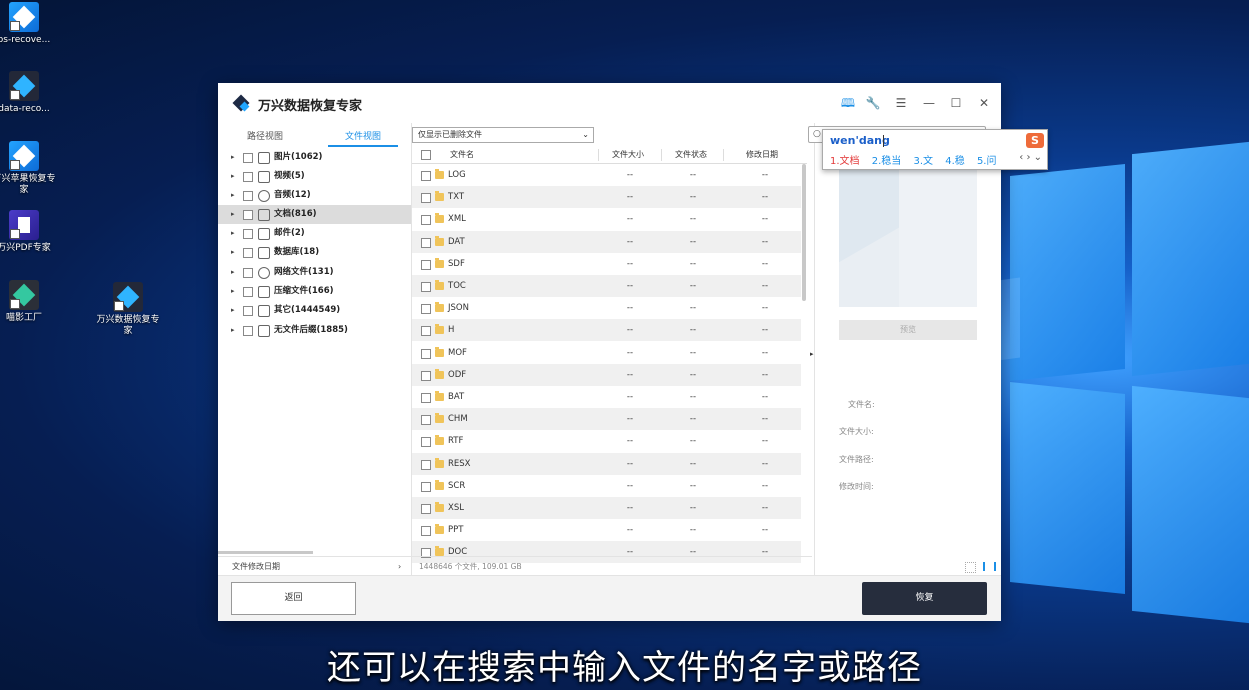 The height and width of the screenshot is (690, 1249). Describe the element at coordinates (314, 566) in the screenshot. I see `date-filter-row: 文件修改日期 ›` at that location.